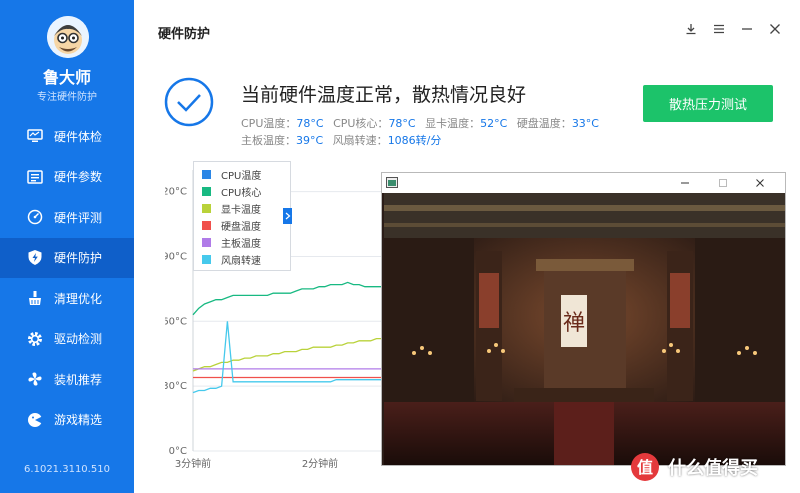  What do you see at coordinates (78, 420) in the screenshot?
I see `sidebar-item-label: 游戏精选` at bounding box center [78, 420].